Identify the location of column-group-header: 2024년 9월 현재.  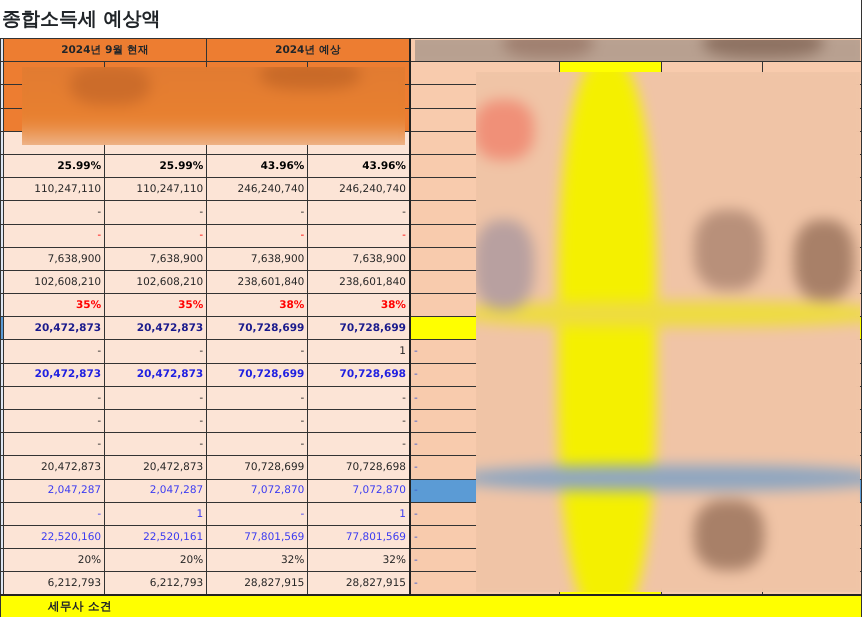
(105, 50).